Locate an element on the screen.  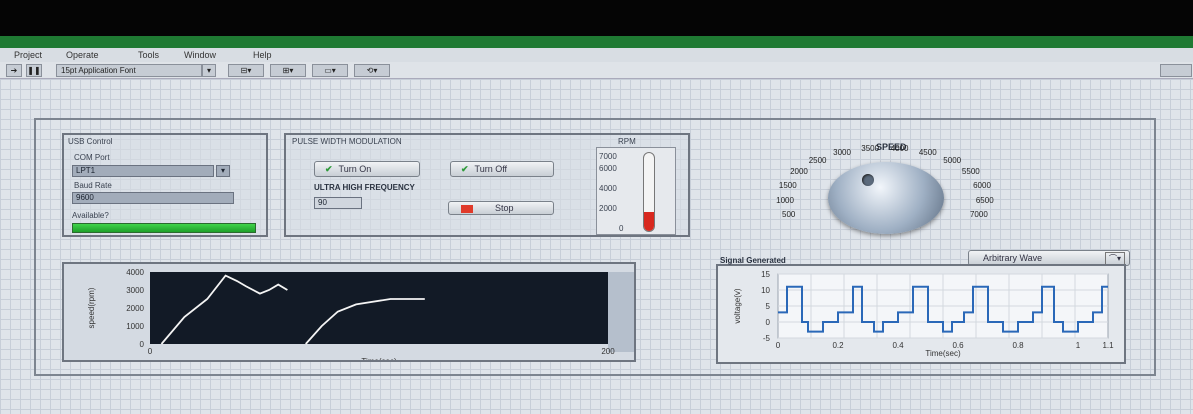
y-tick-label: -5 is located at coordinates (767, 338).